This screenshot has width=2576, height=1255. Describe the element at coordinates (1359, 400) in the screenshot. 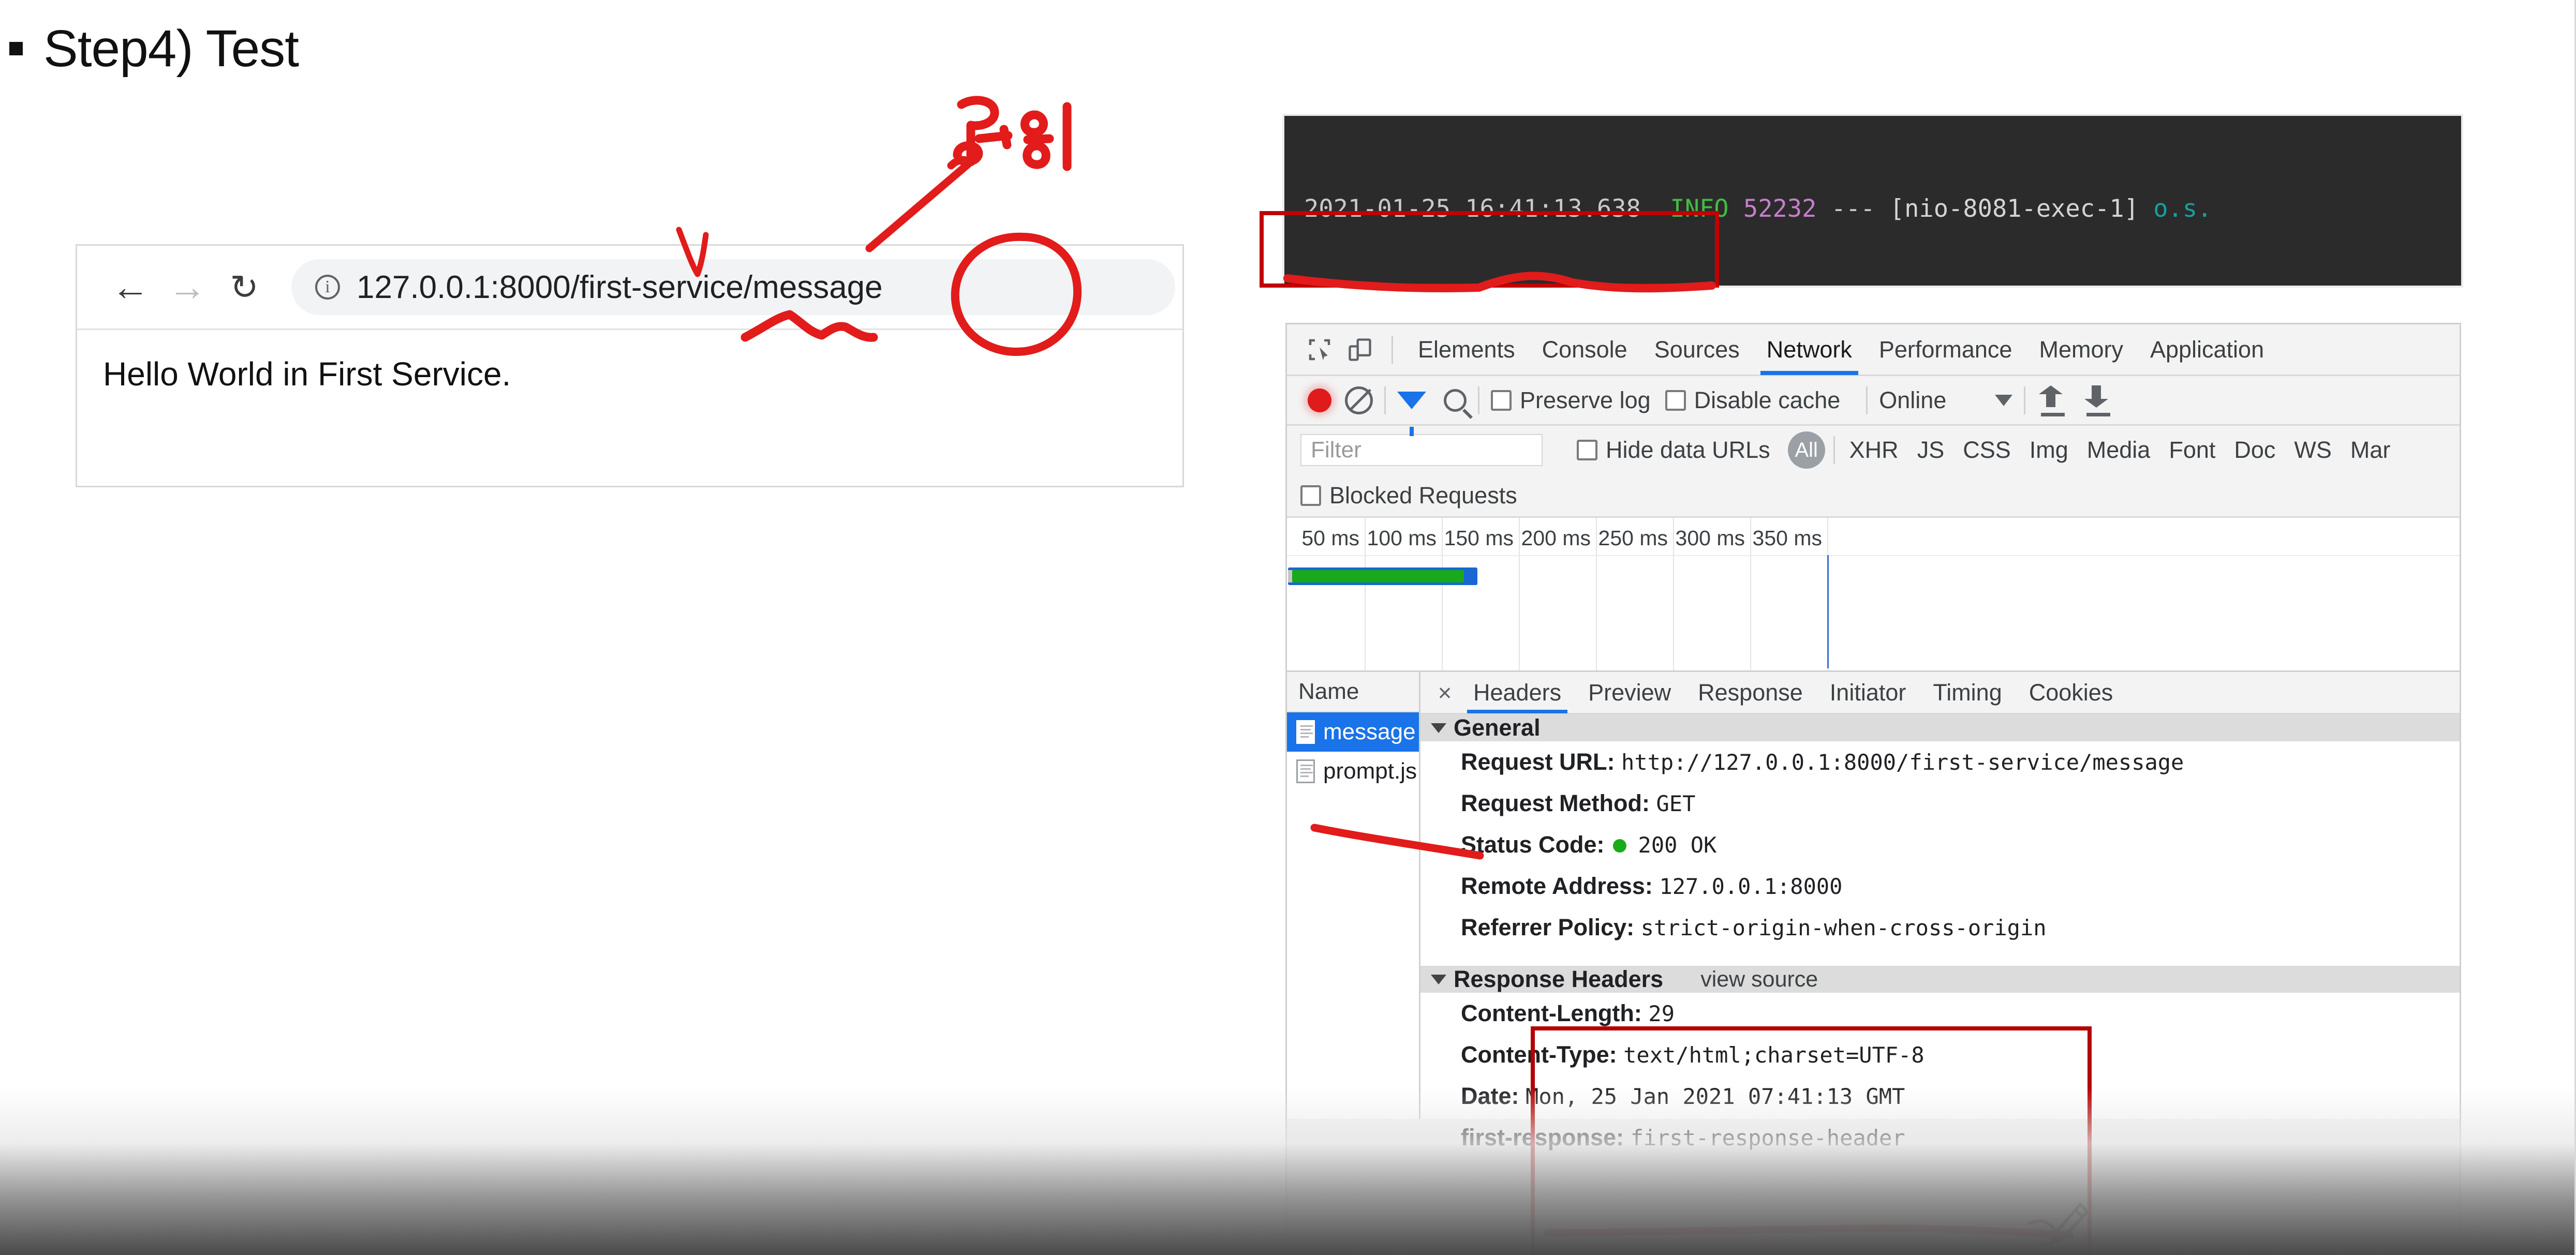

I see `clear-icon` at that location.